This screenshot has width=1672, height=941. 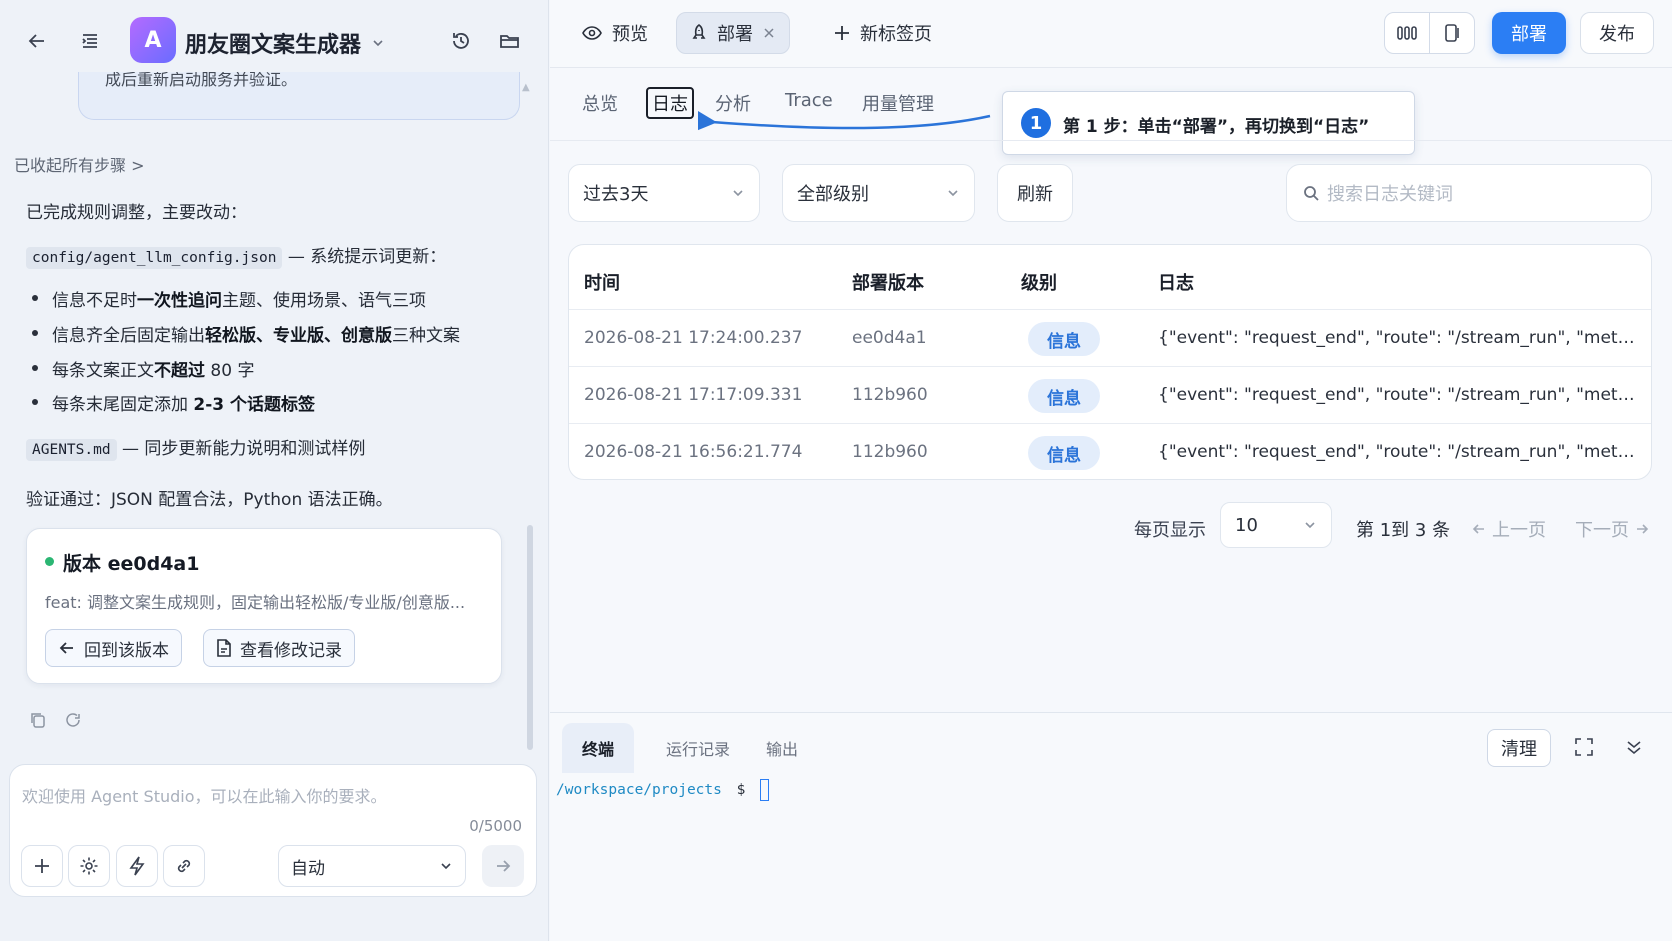 I want to click on tab-terminal: 终端, so click(x=598, y=748).